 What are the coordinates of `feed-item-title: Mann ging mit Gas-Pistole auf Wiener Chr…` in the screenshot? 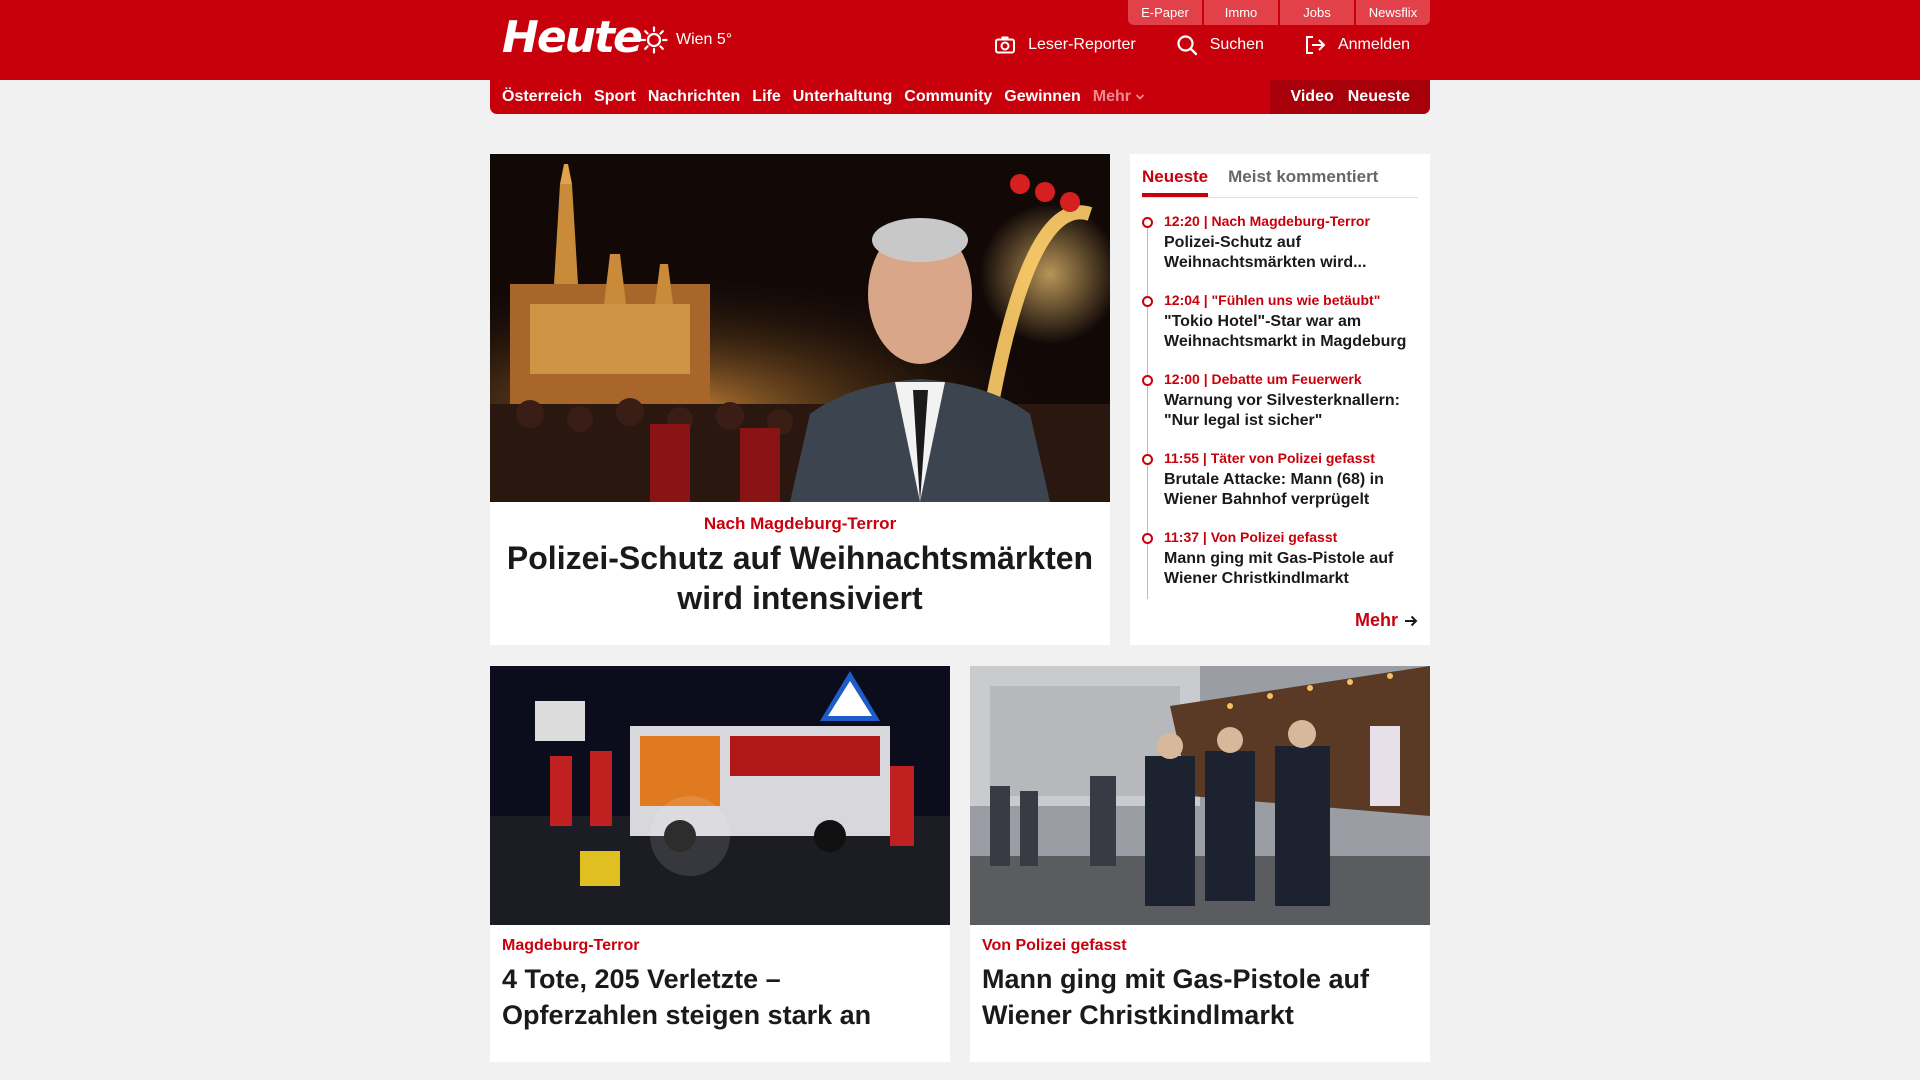 It's located at (1291, 569).